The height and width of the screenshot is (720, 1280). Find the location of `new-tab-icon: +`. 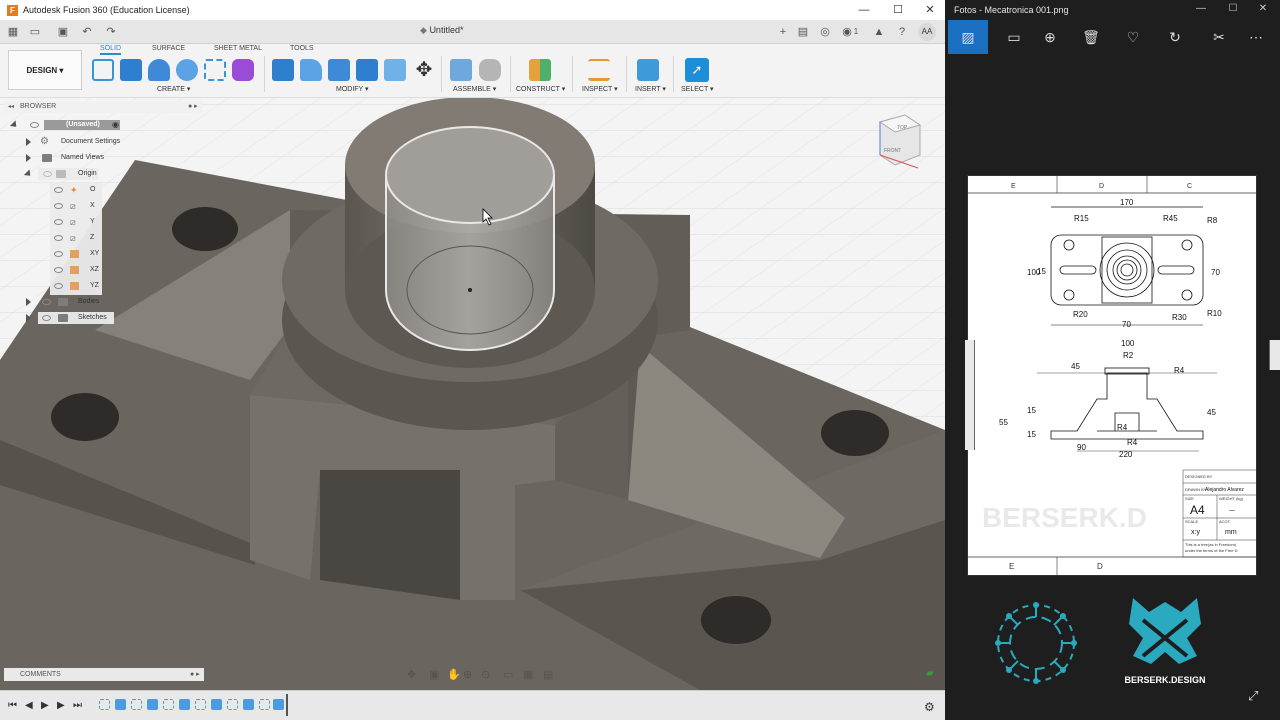

new-tab-icon: + is located at coordinates (783, 32).